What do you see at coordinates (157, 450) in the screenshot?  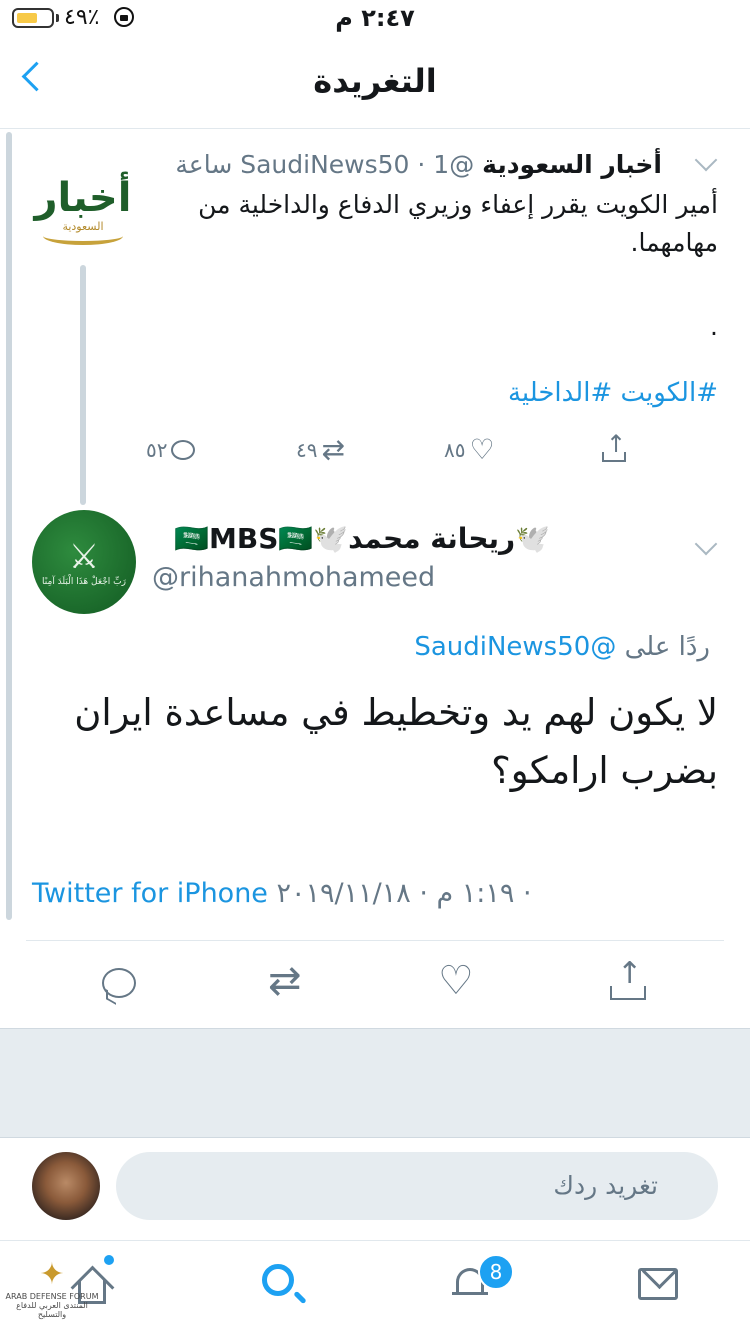 I see `reply-count: ٥٢` at bounding box center [157, 450].